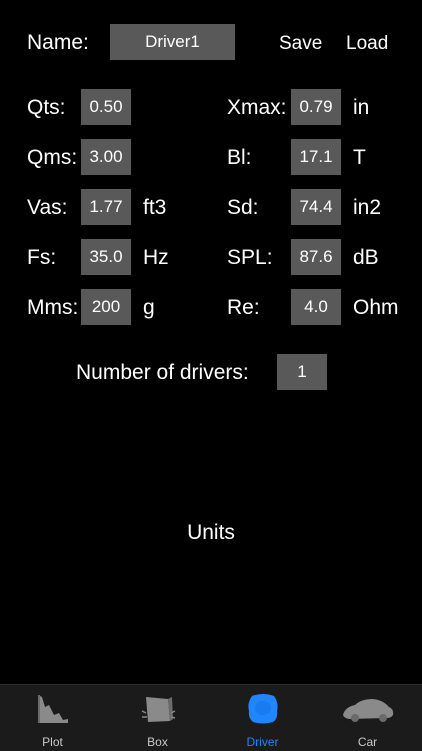 Image resolution: width=422 pixels, height=751 pixels. Describe the element at coordinates (367, 710) in the screenshot. I see `car-icon` at that location.